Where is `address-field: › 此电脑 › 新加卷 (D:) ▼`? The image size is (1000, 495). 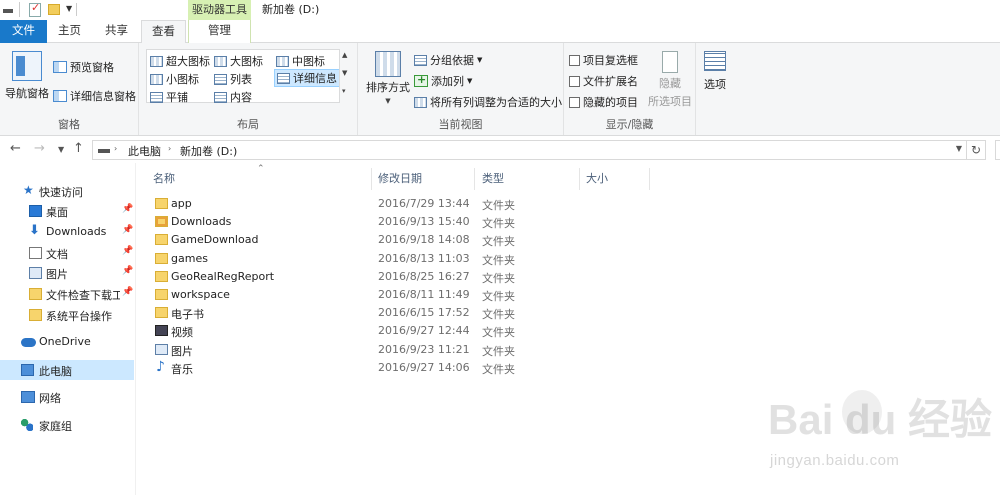 address-field: › 此电脑 › 新加卷 (D:) ▼ is located at coordinates (529, 150).